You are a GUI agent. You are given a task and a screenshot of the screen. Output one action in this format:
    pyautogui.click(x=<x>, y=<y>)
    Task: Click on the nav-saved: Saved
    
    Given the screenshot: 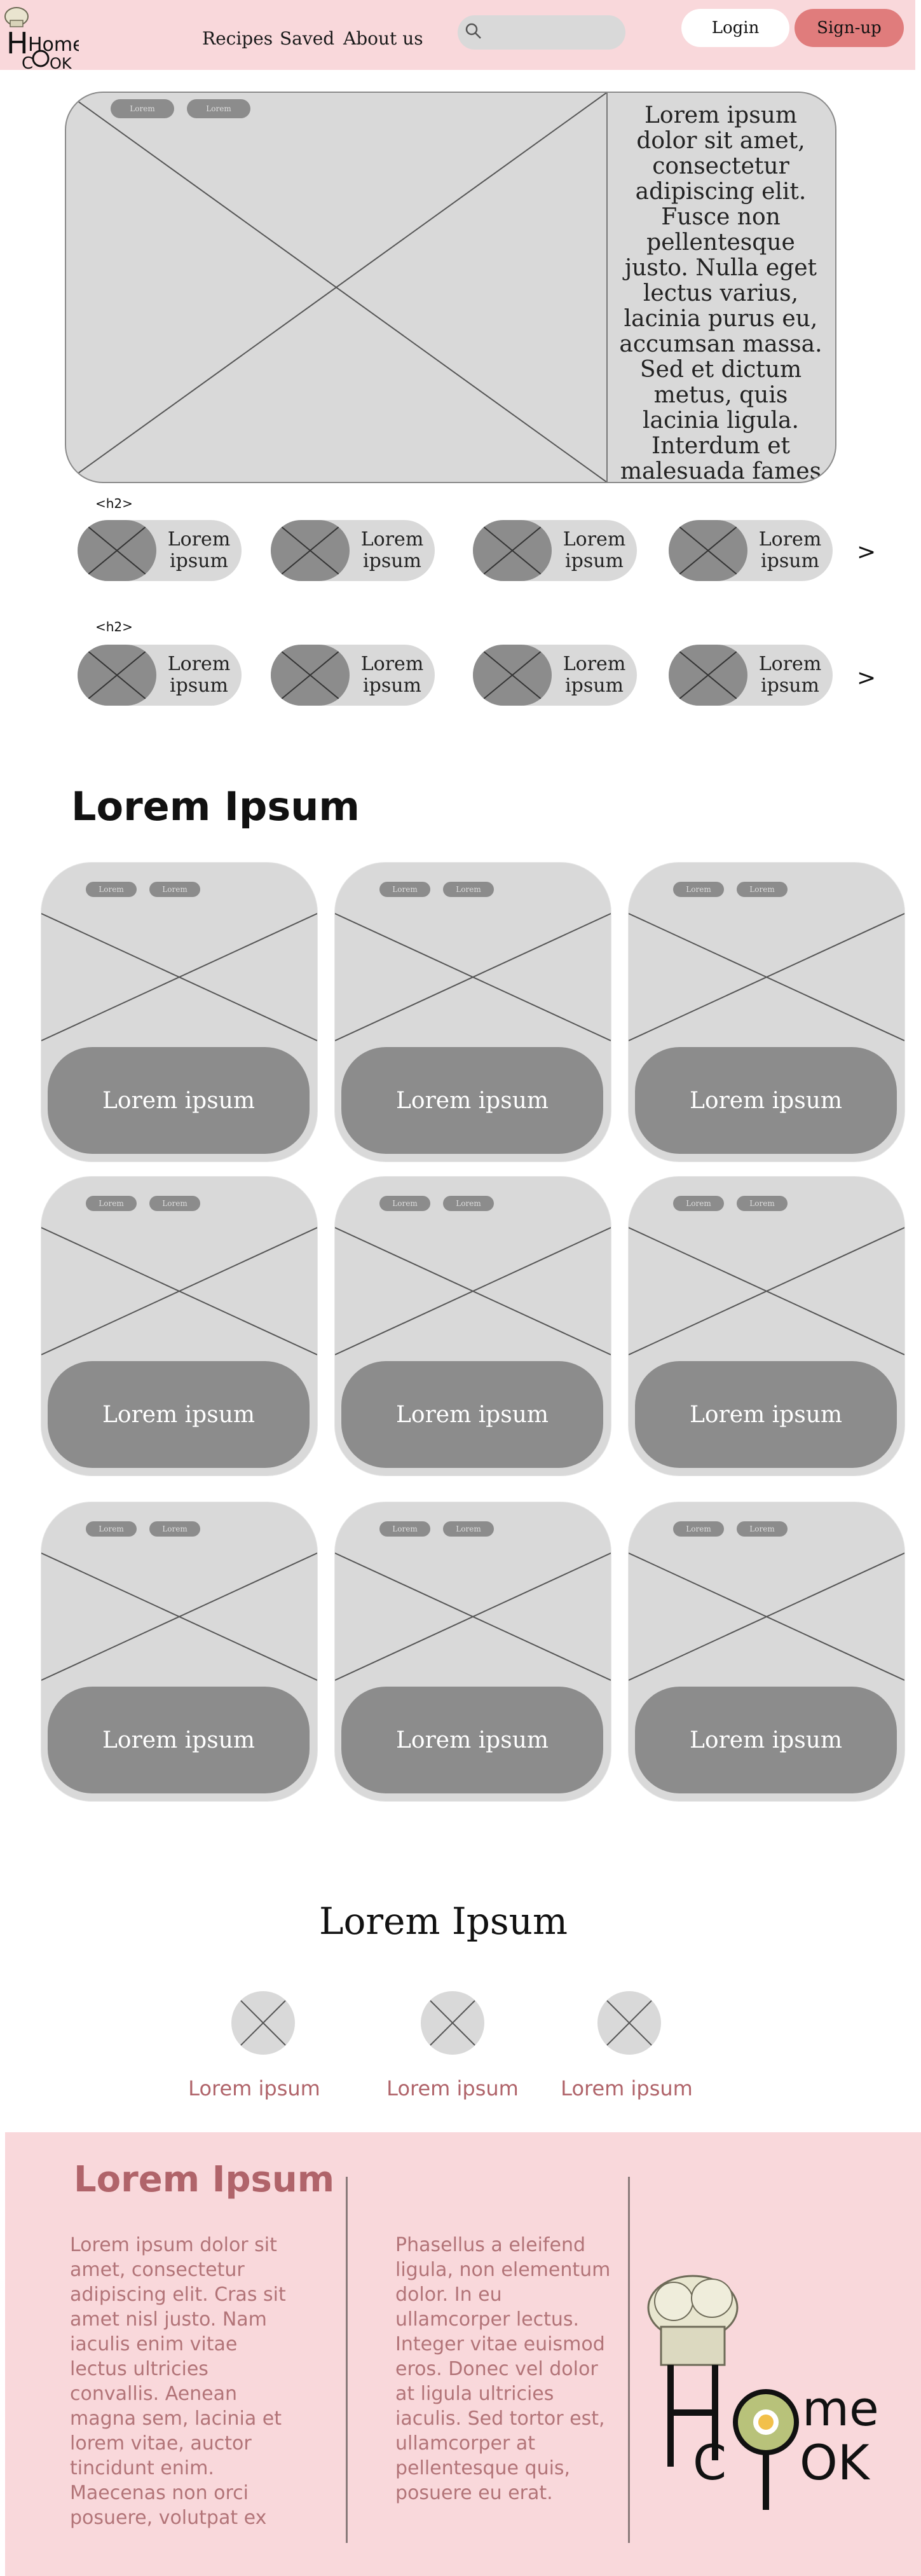 What is the action you would take?
    pyautogui.click(x=307, y=38)
    